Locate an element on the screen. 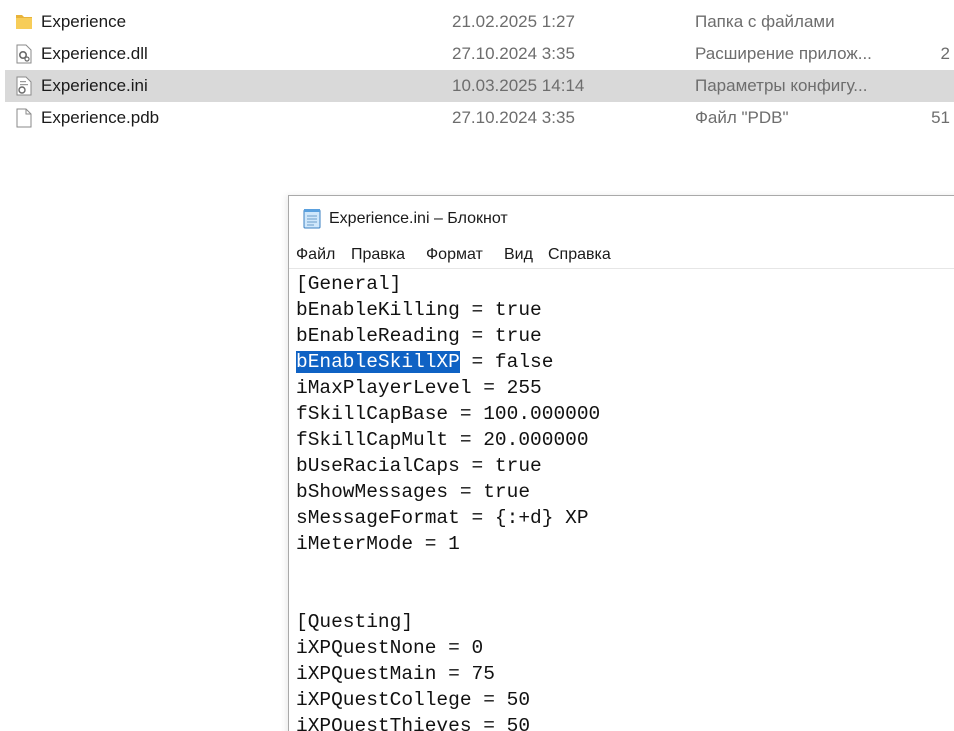 The height and width of the screenshot is (731, 954). text-line: bShowMessages = true is located at coordinates (413, 492).